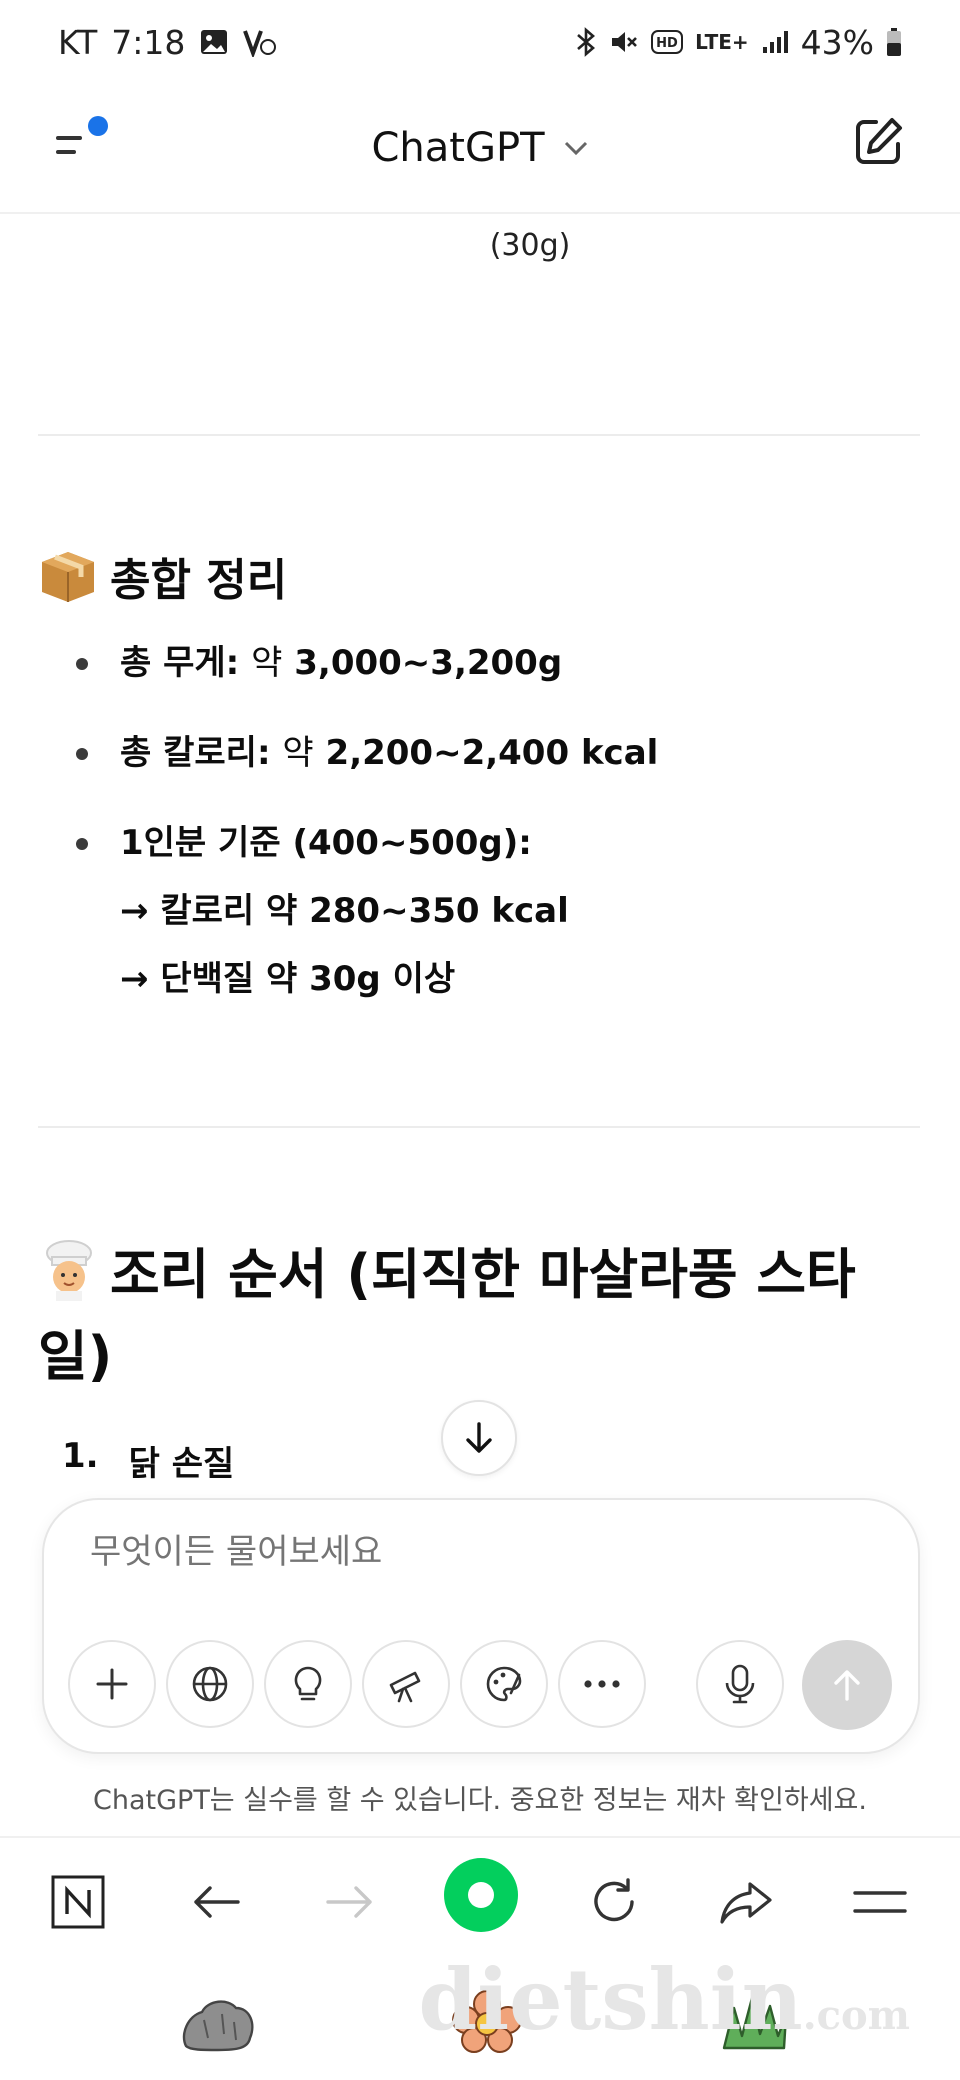  Describe the element at coordinates (480, 42) in the screenshot. I see `status-bar: KT 7:18 HD LTE+ 43%` at that location.